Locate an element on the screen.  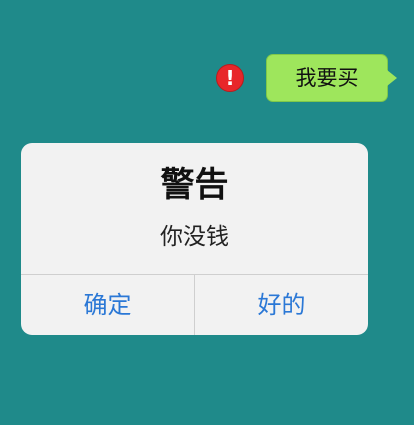
send-failed-icon: ! is located at coordinates (230, 78).